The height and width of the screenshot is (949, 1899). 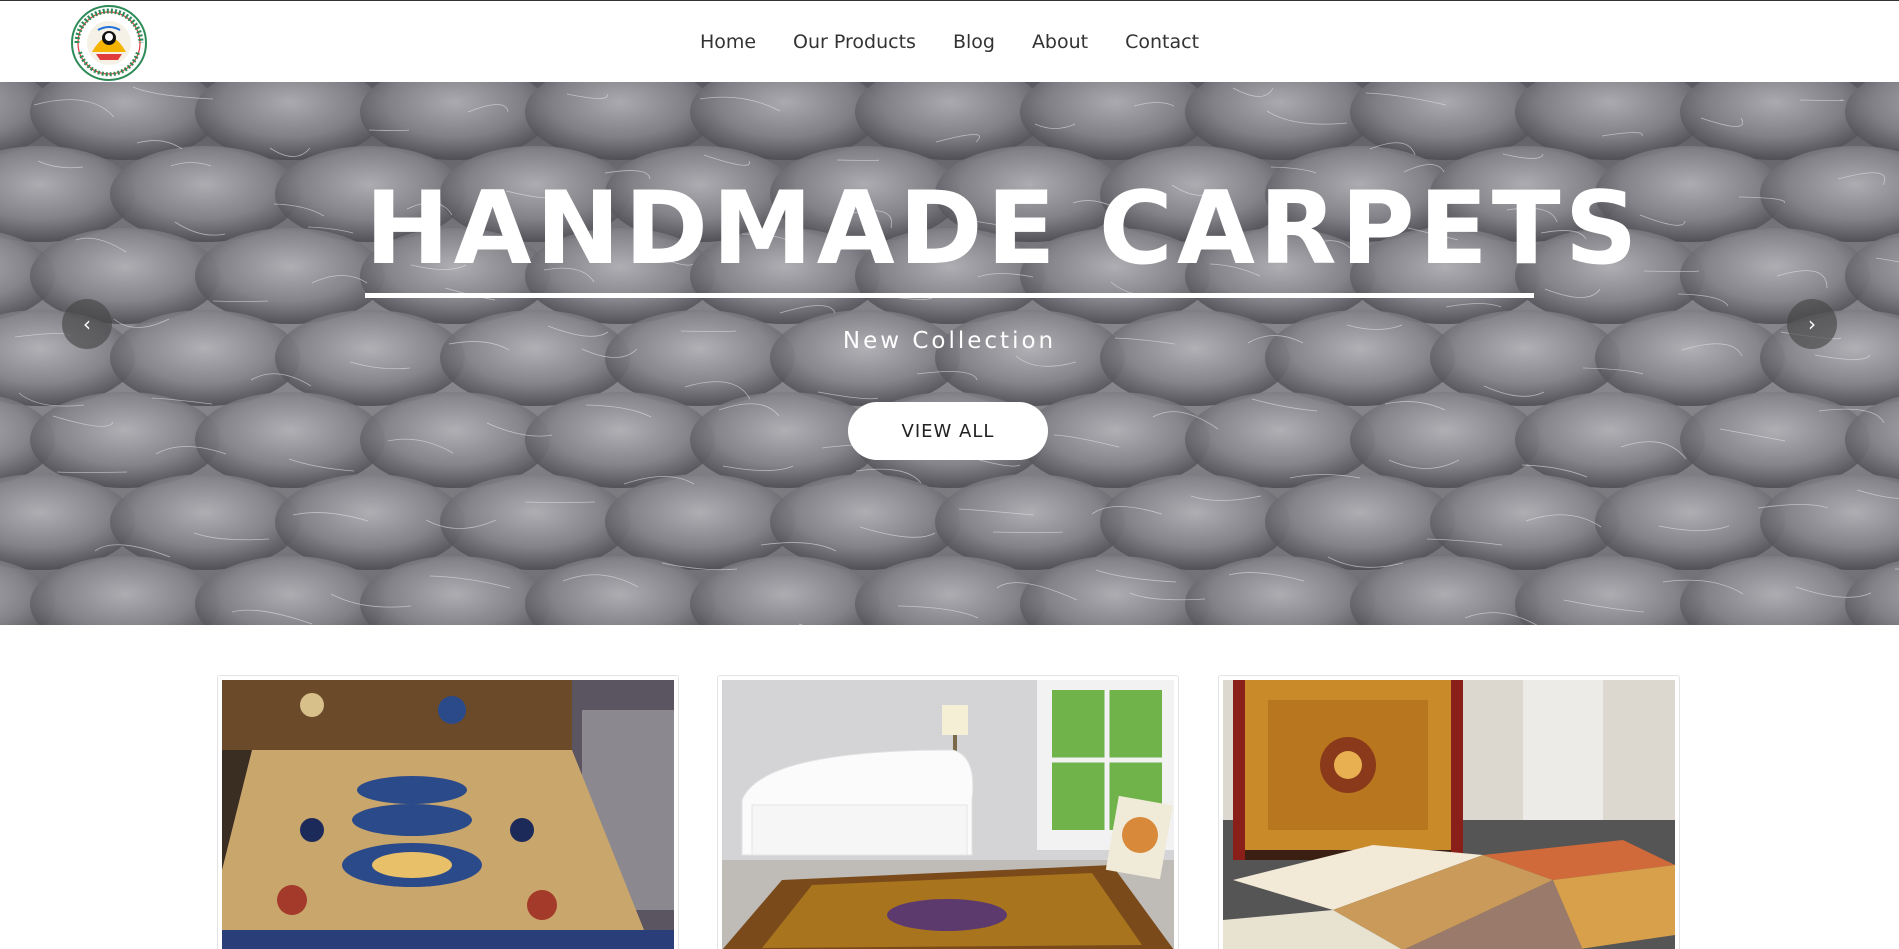 What do you see at coordinates (948, 431) in the screenshot?
I see `view-all-button: VIEW ALL` at bounding box center [948, 431].